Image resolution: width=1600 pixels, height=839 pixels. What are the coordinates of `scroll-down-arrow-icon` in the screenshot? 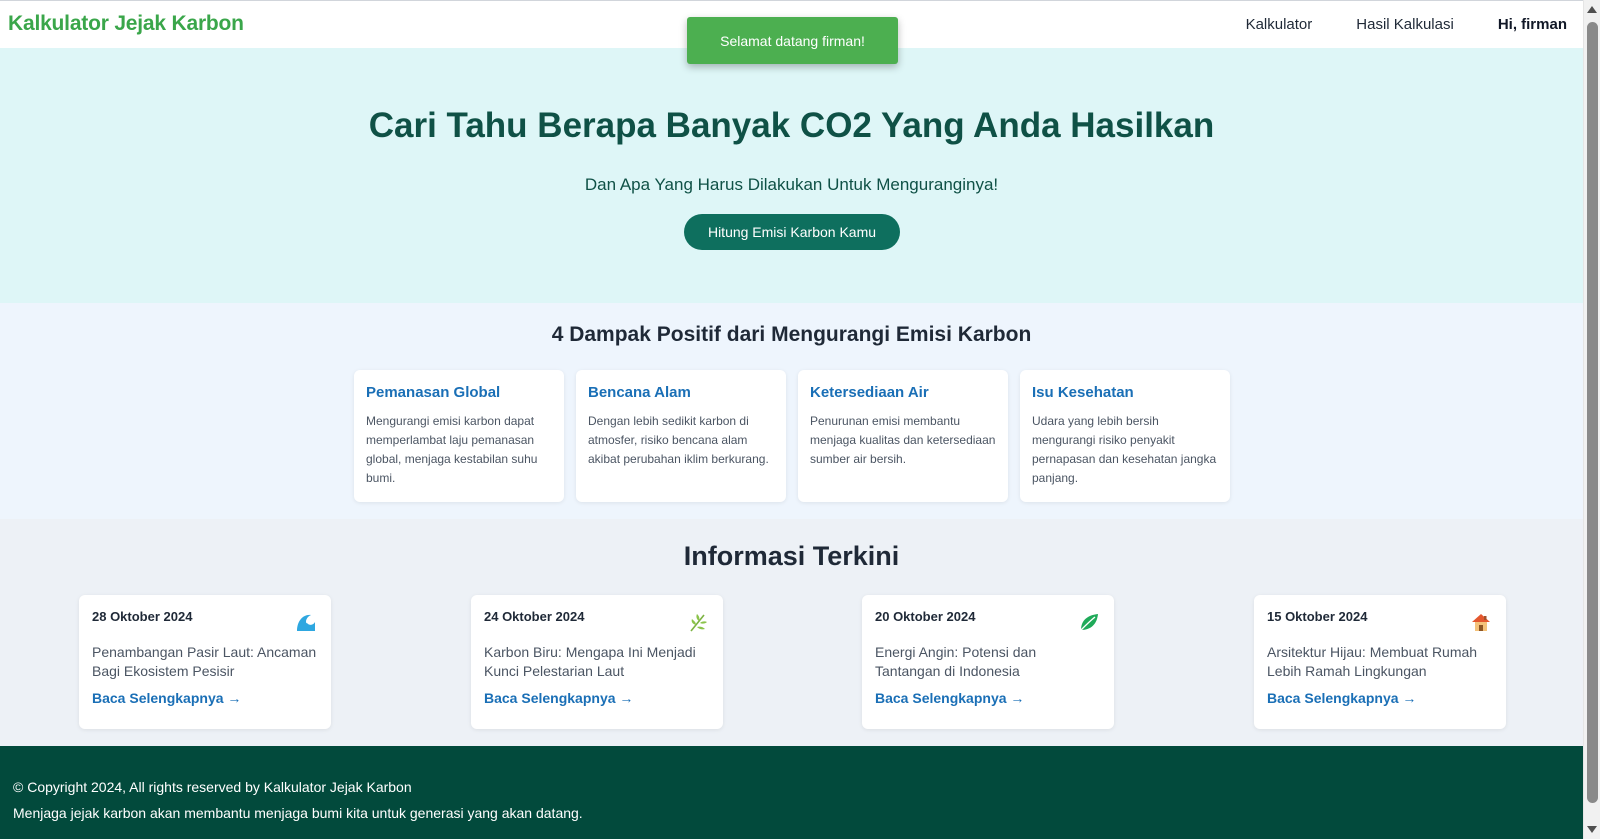 It's located at (1592, 829).